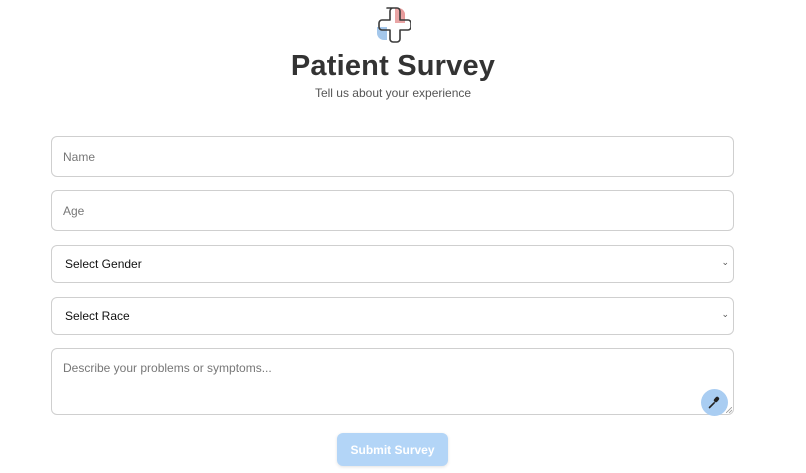 This screenshot has height=473, width=806. I want to click on problems-field-wrapper, so click(392, 382).